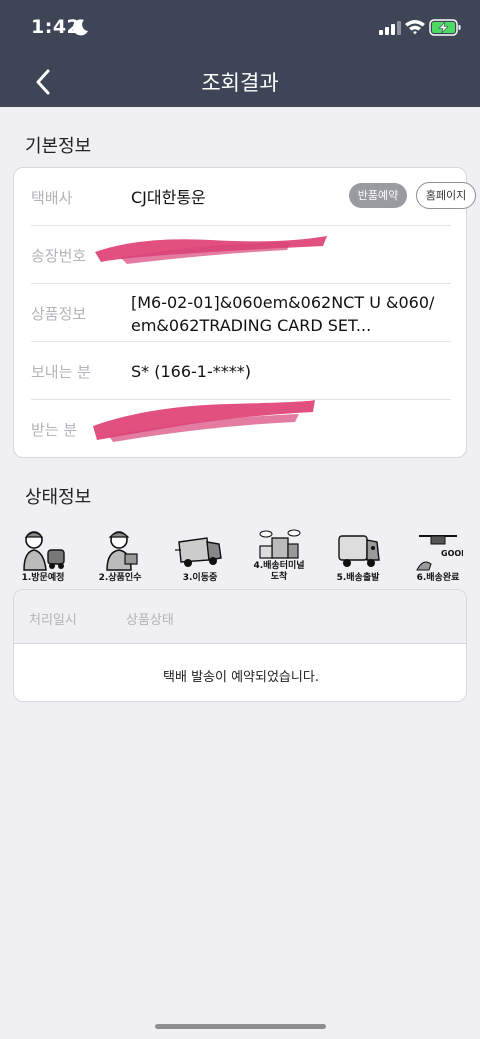 The width and height of the screenshot is (480, 1039). What do you see at coordinates (439, 553) in the screenshot?
I see `drone-good-icon: GOOD` at bounding box center [439, 553].